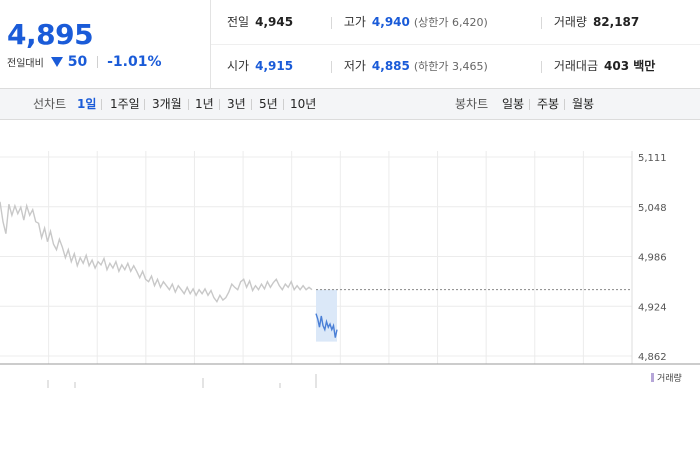 The height and width of the screenshot is (450, 700). I want to click on period-10y-button: 10년, so click(303, 104).